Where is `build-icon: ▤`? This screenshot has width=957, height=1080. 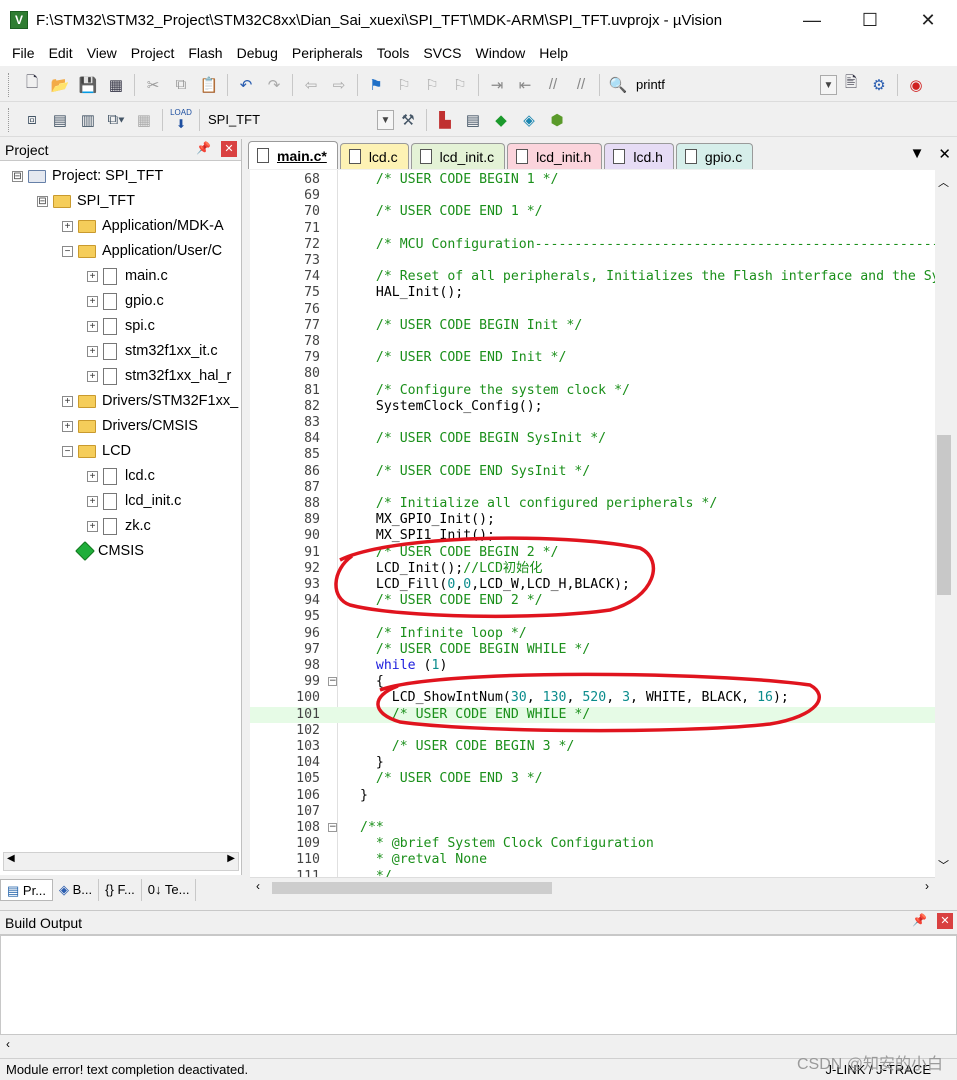 build-icon: ▤ is located at coordinates (60, 120).